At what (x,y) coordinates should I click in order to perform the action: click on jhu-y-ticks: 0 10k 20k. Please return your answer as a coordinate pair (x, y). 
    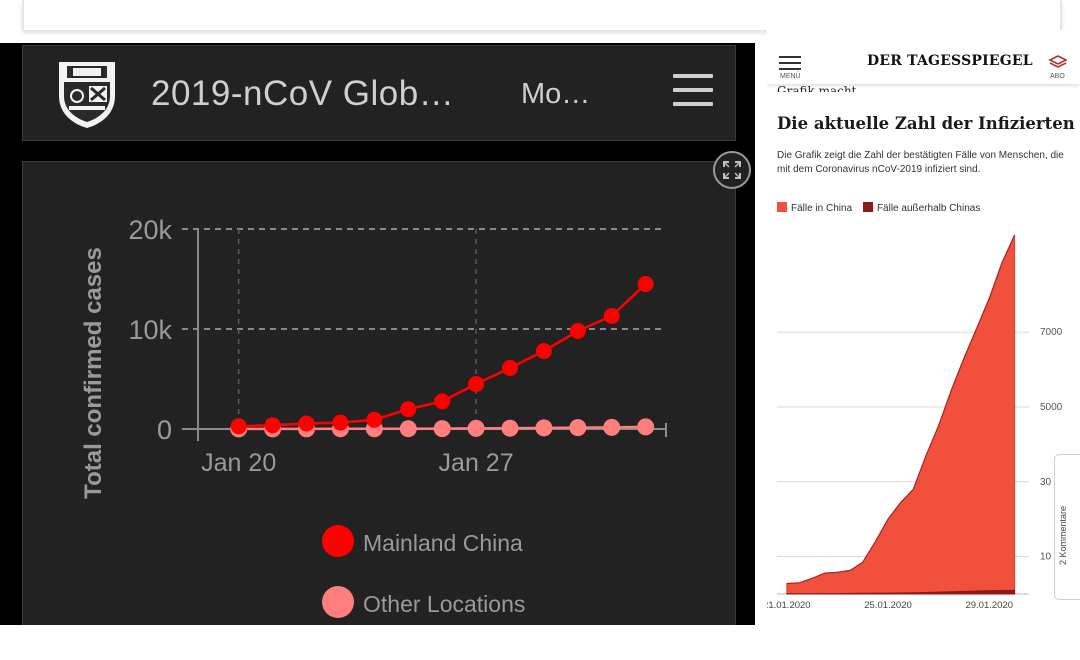
    Looking at the image, I should click on (150, 330).